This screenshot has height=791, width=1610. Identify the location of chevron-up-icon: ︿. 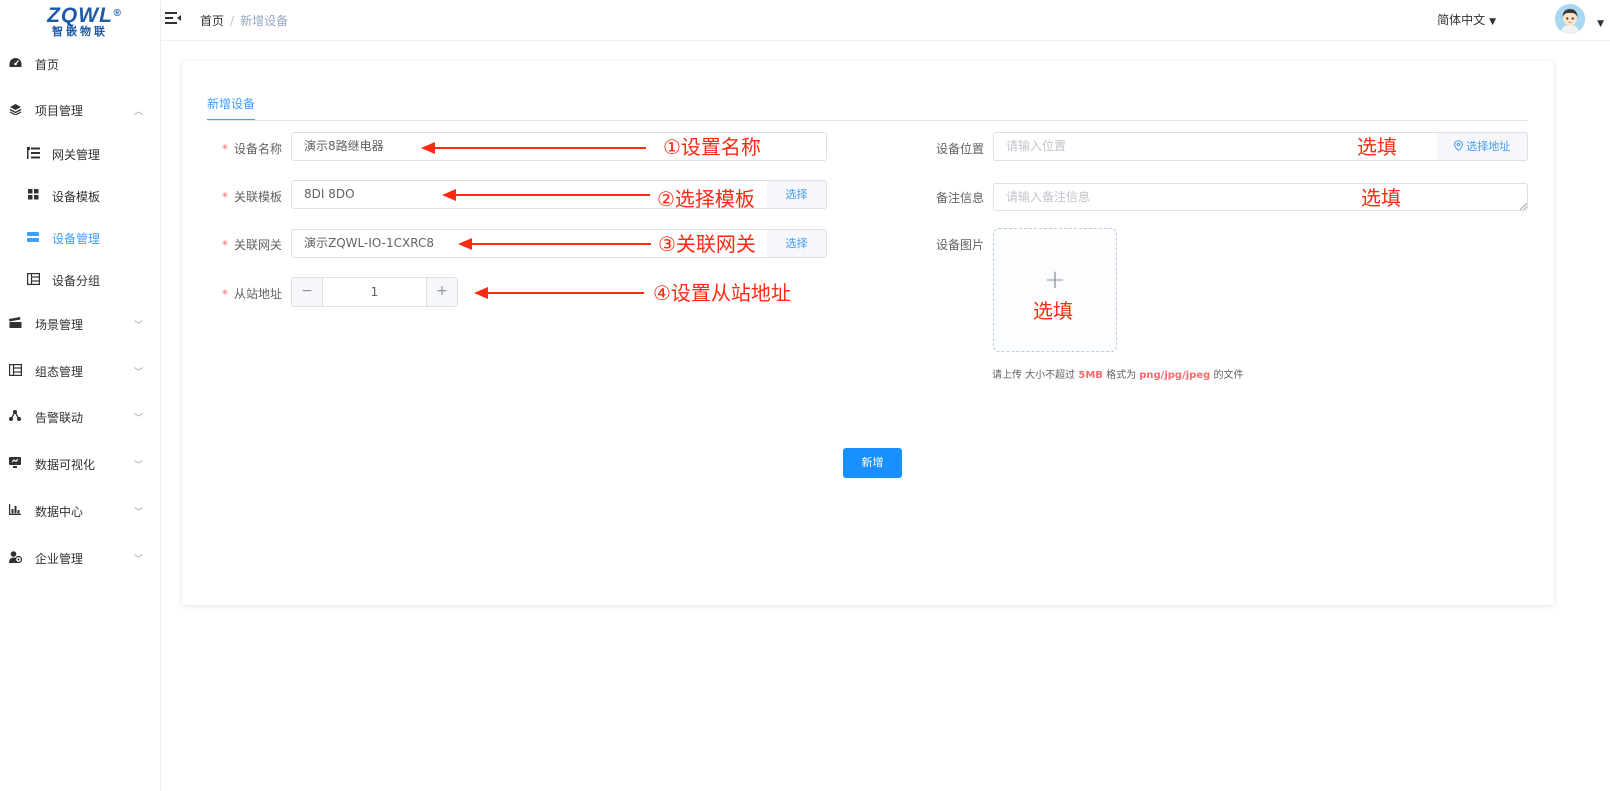
(139, 111).